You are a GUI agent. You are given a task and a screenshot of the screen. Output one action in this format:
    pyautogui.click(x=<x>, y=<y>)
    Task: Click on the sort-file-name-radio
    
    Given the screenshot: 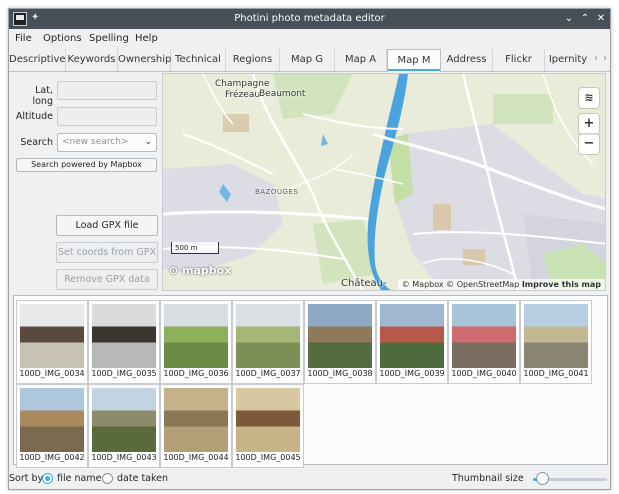 What is the action you would take?
    pyautogui.click(x=47, y=478)
    